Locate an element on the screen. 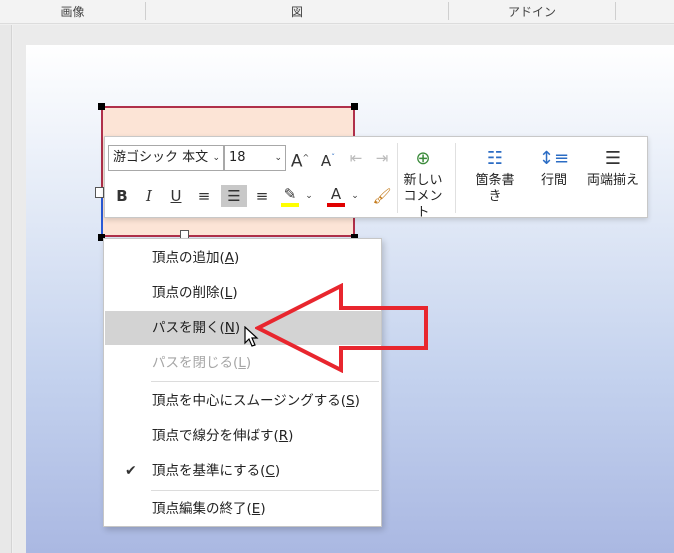 The height and width of the screenshot is (553, 674). font-name-value: 游ゴシック 本文 is located at coordinates (161, 157).